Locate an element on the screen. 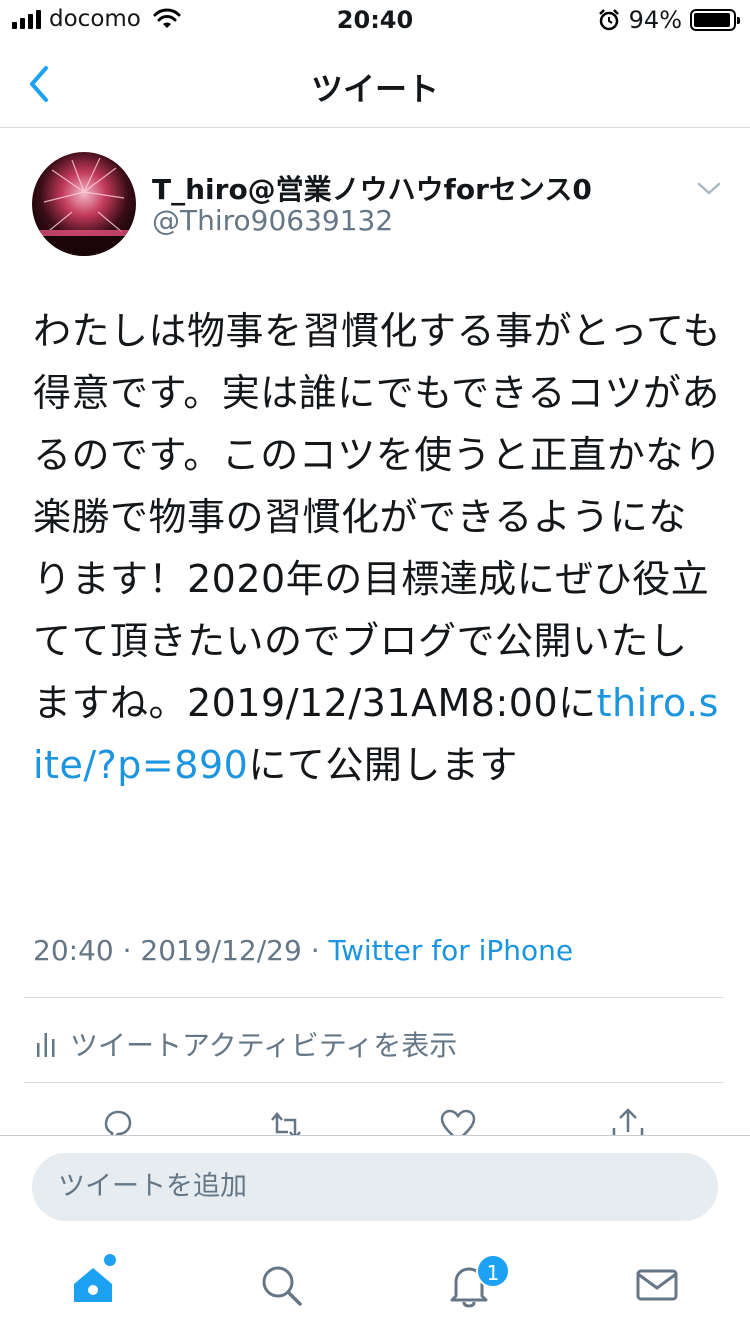 This screenshot has height=1334, width=750. battery-fill is located at coordinates (712, 20).